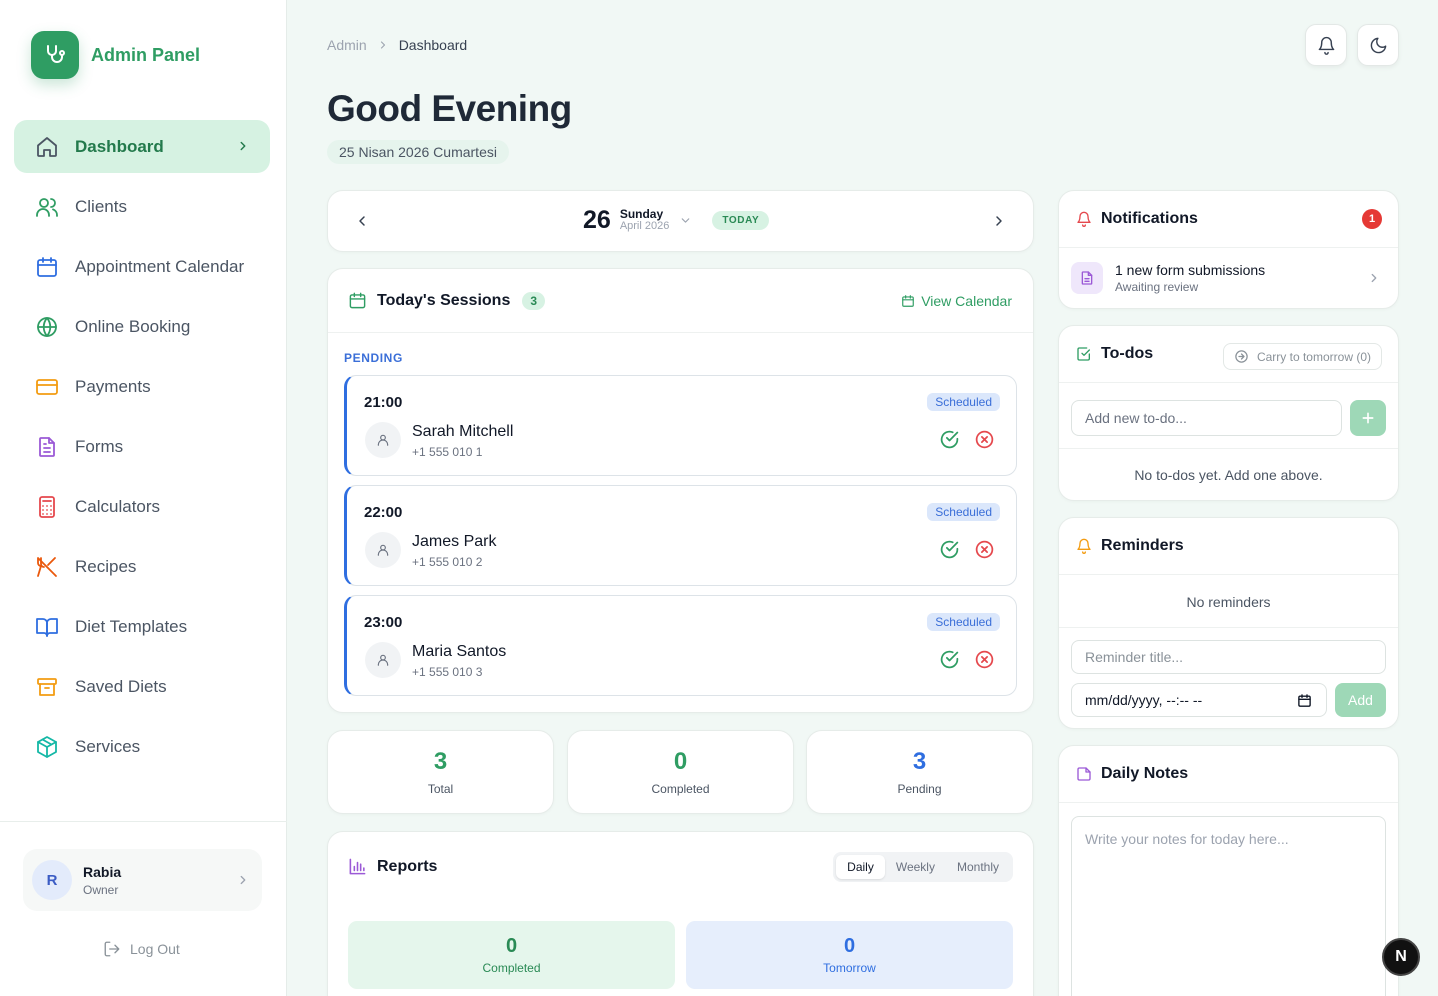 The image size is (1438, 996). Describe the element at coordinates (919, 761) in the screenshot. I see `stat-value: 3` at that location.